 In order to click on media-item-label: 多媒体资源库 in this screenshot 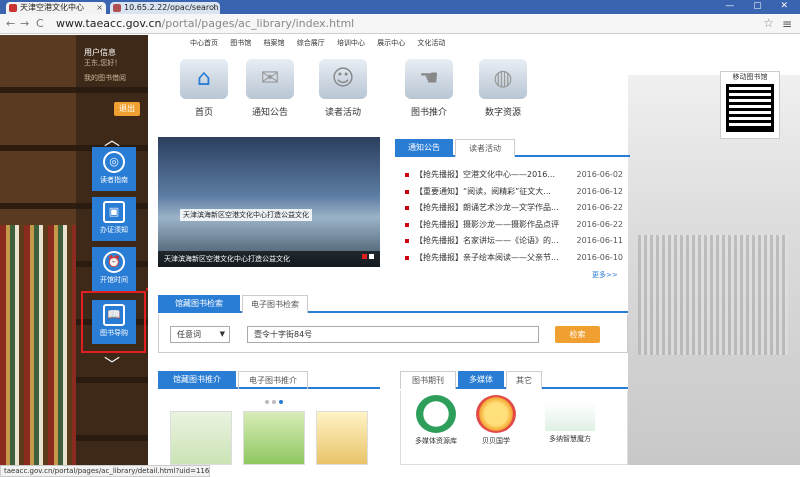, I will do `click(436, 441)`.